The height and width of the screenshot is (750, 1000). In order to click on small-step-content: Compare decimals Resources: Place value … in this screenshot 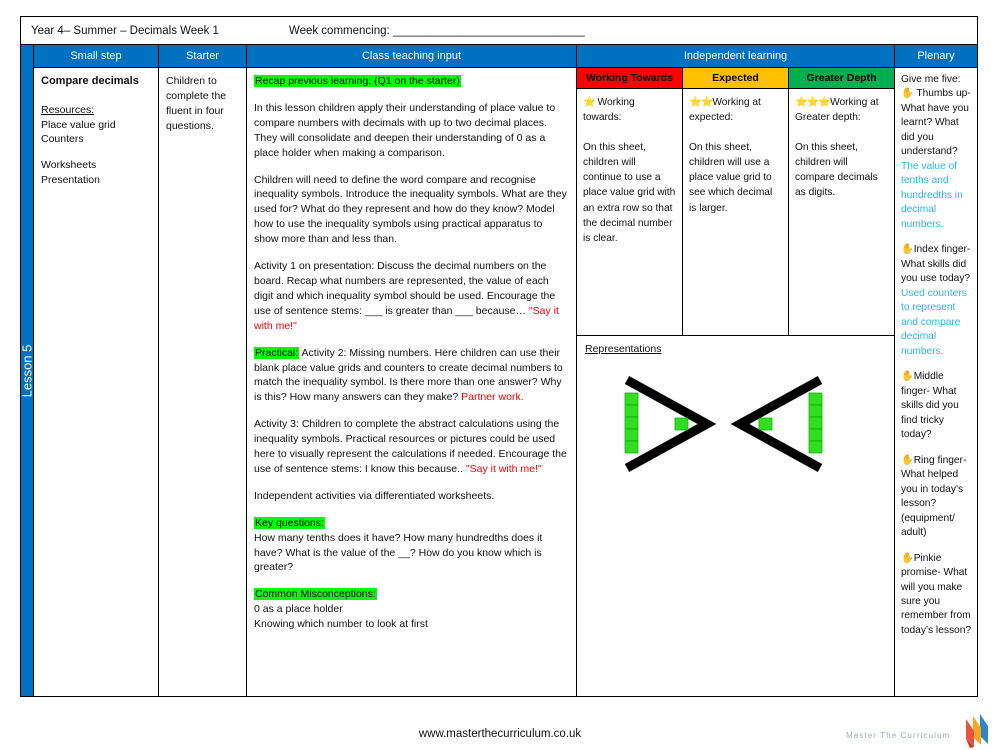, I will do `click(96, 382)`.